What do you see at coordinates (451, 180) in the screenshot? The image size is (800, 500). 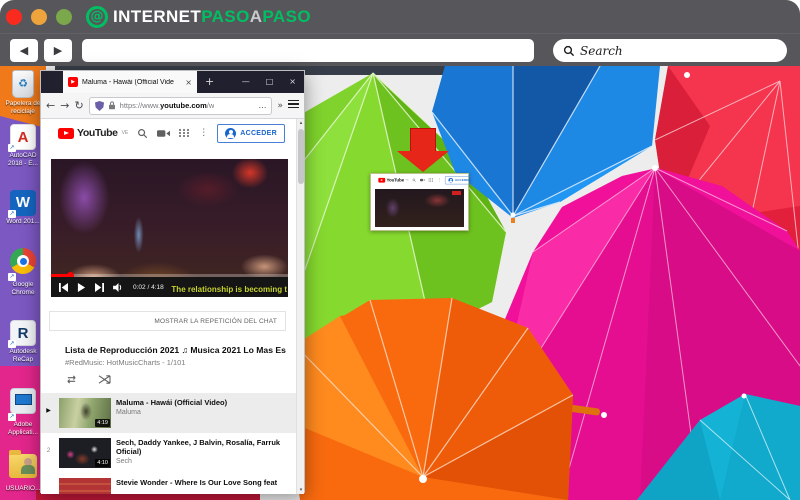 I see `mini-person-icon` at bounding box center [451, 180].